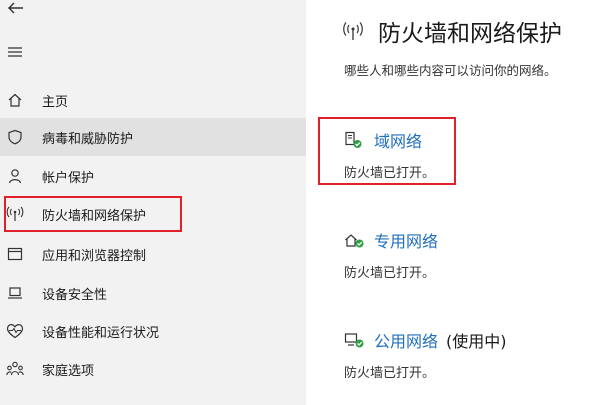 This screenshot has height=405, width=600. I want to click on sidebar-item-home: 主页, so click(153, 100).